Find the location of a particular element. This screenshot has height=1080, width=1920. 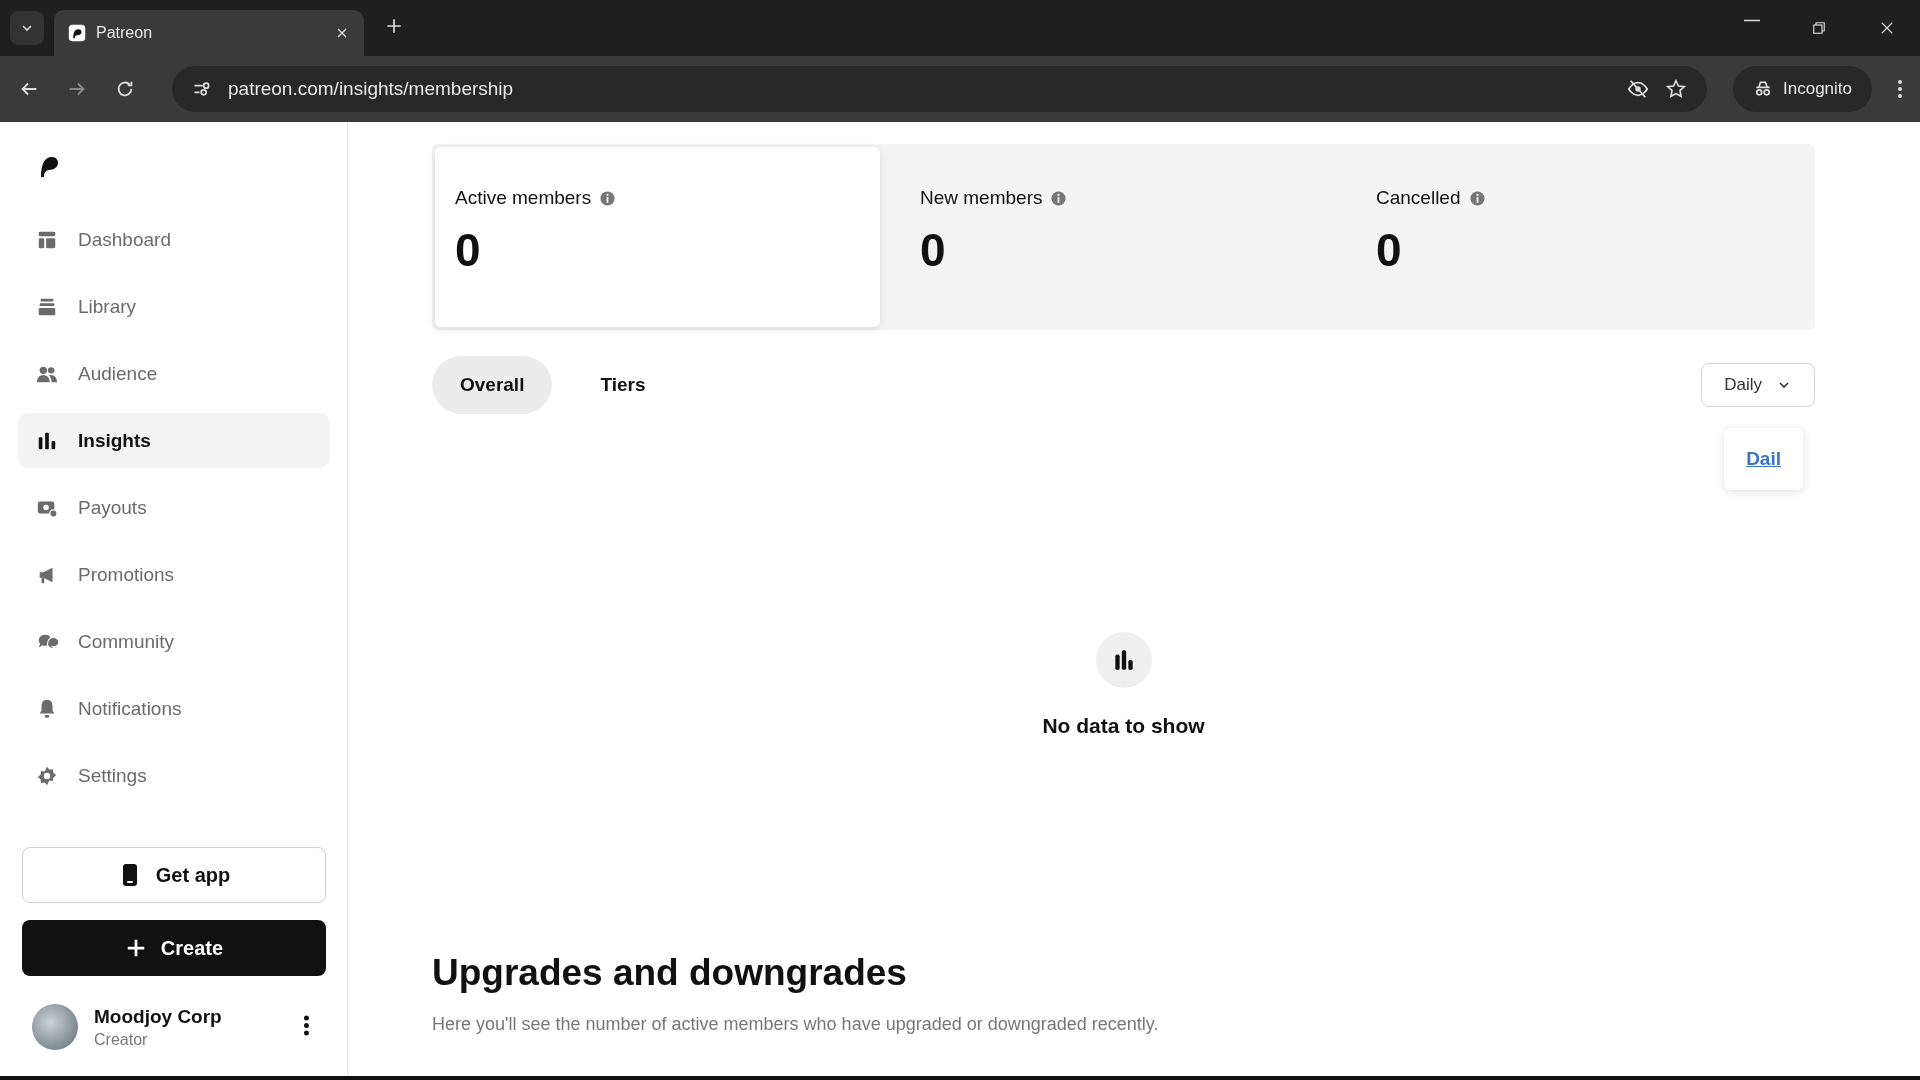

empty-state-text: No data to show is located at coordinates (1123, 726).